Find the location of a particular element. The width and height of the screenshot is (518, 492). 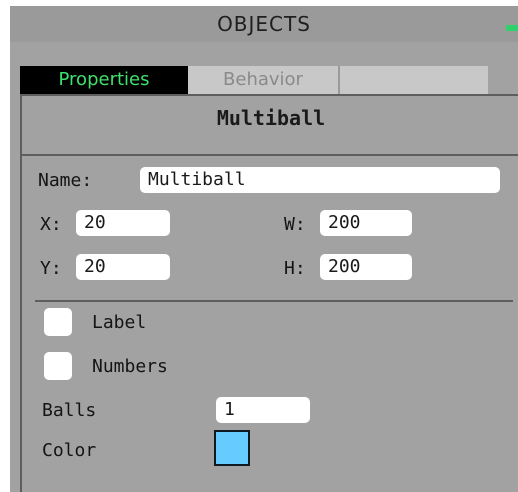

w-label: W: is located at coordinates (295, 224).